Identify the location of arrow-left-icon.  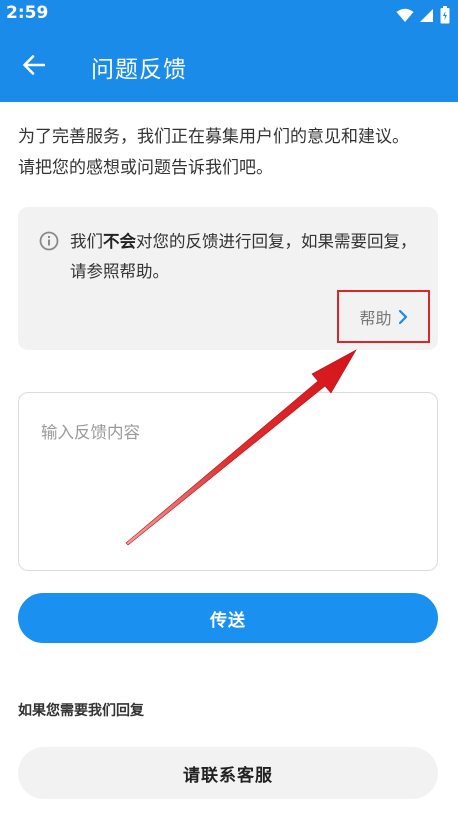
(34, 65).